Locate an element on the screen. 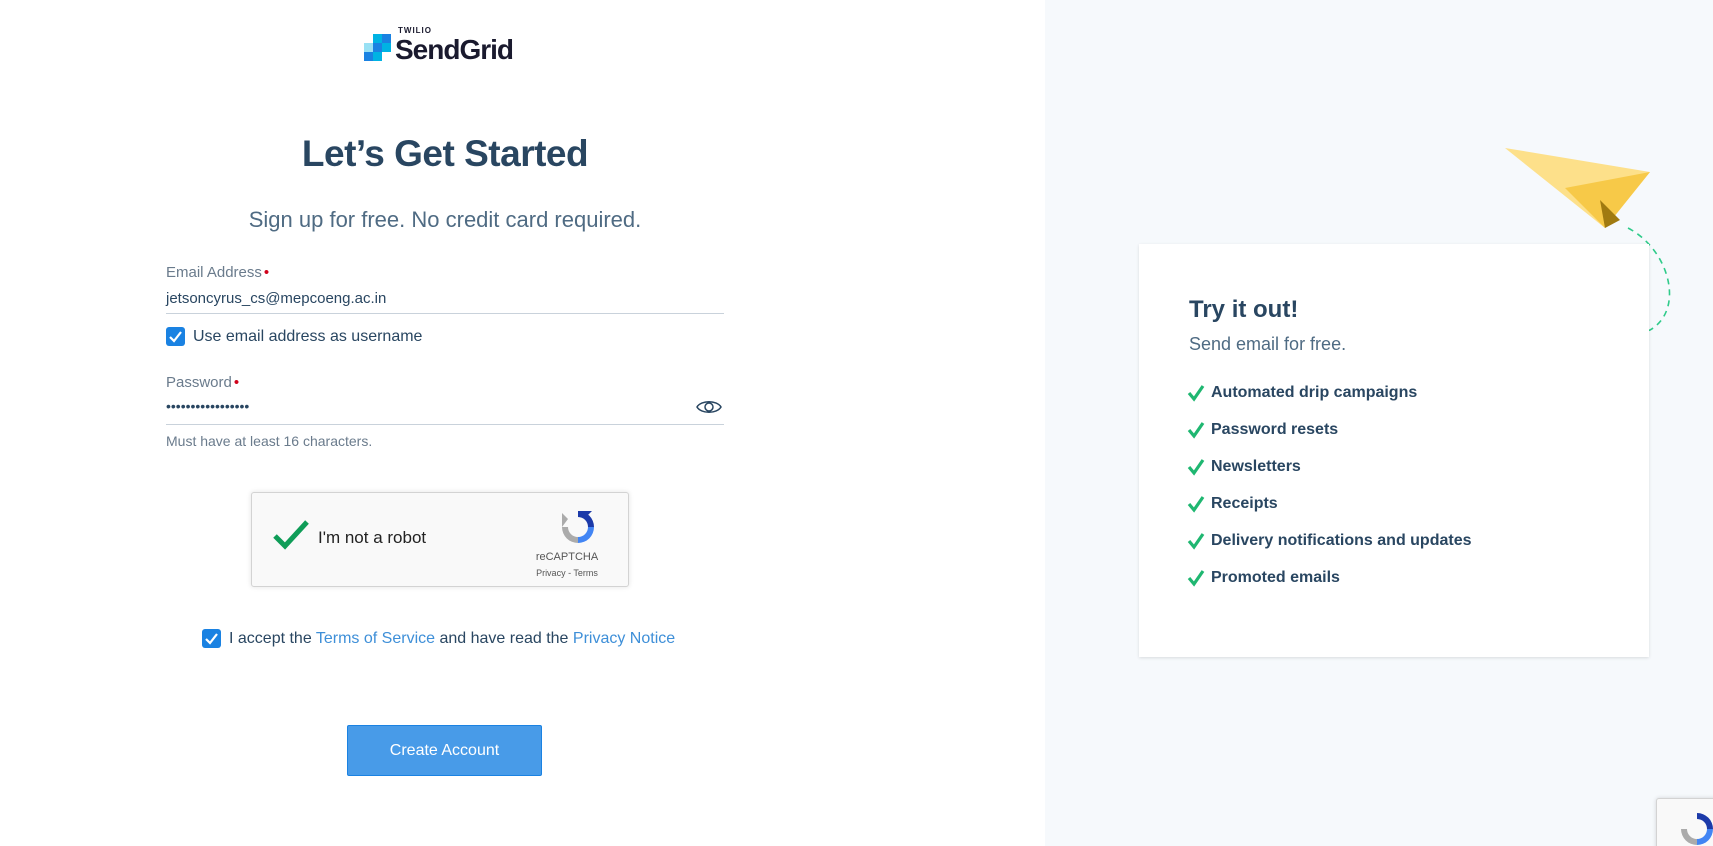 The image size is (1713, 846). recaptcha-label: I'm not a robot is located at coordinates (372, 537).